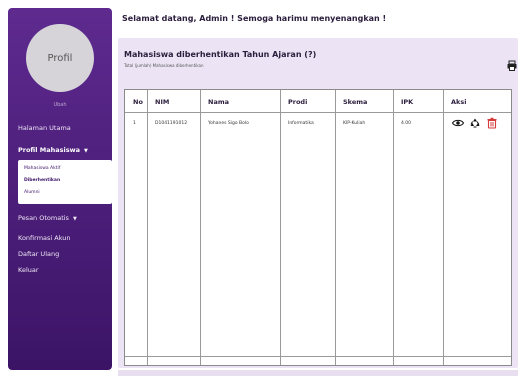 The width and height of the screenshot is (524, 376). I want to click on sidebar-item-halaman-utama: Halaman Utama, so click(44, 128).